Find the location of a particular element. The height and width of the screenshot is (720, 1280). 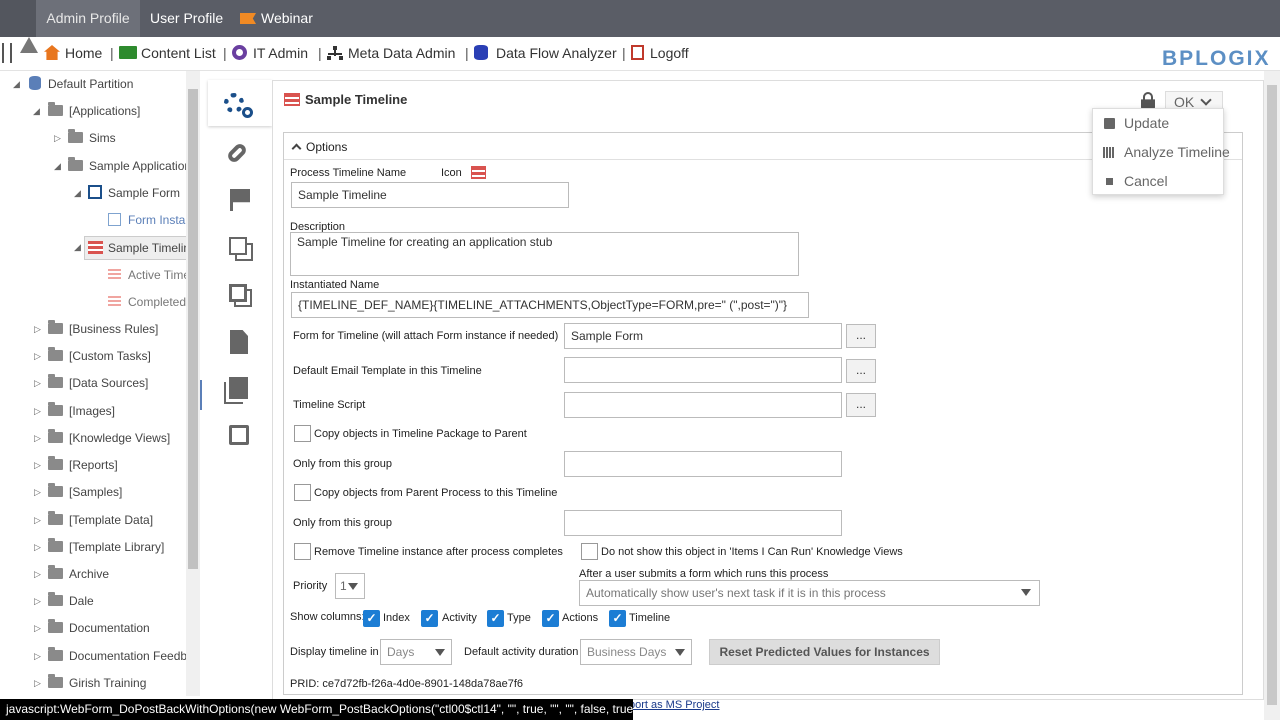

menu-item-analyze-timeline: Analyze Timeline is located at coordinates (1161, 152).